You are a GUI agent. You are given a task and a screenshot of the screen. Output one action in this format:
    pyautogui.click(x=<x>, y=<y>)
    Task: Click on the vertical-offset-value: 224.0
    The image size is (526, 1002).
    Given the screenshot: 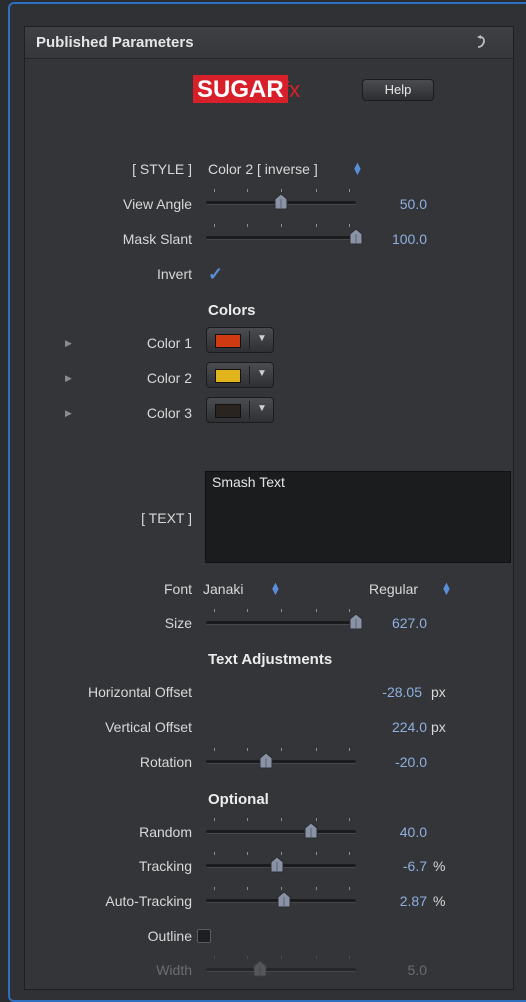 What is the action you would take?
    pyautogui.click(x=392, y=727)
    